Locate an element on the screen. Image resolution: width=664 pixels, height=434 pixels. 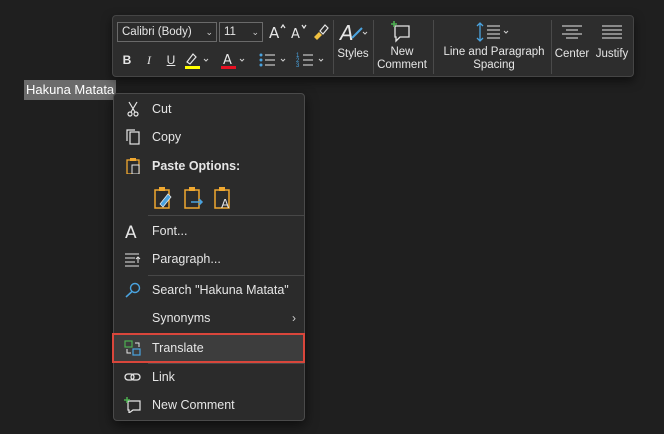
align-justify-icon is located at coordinates (612, 32).